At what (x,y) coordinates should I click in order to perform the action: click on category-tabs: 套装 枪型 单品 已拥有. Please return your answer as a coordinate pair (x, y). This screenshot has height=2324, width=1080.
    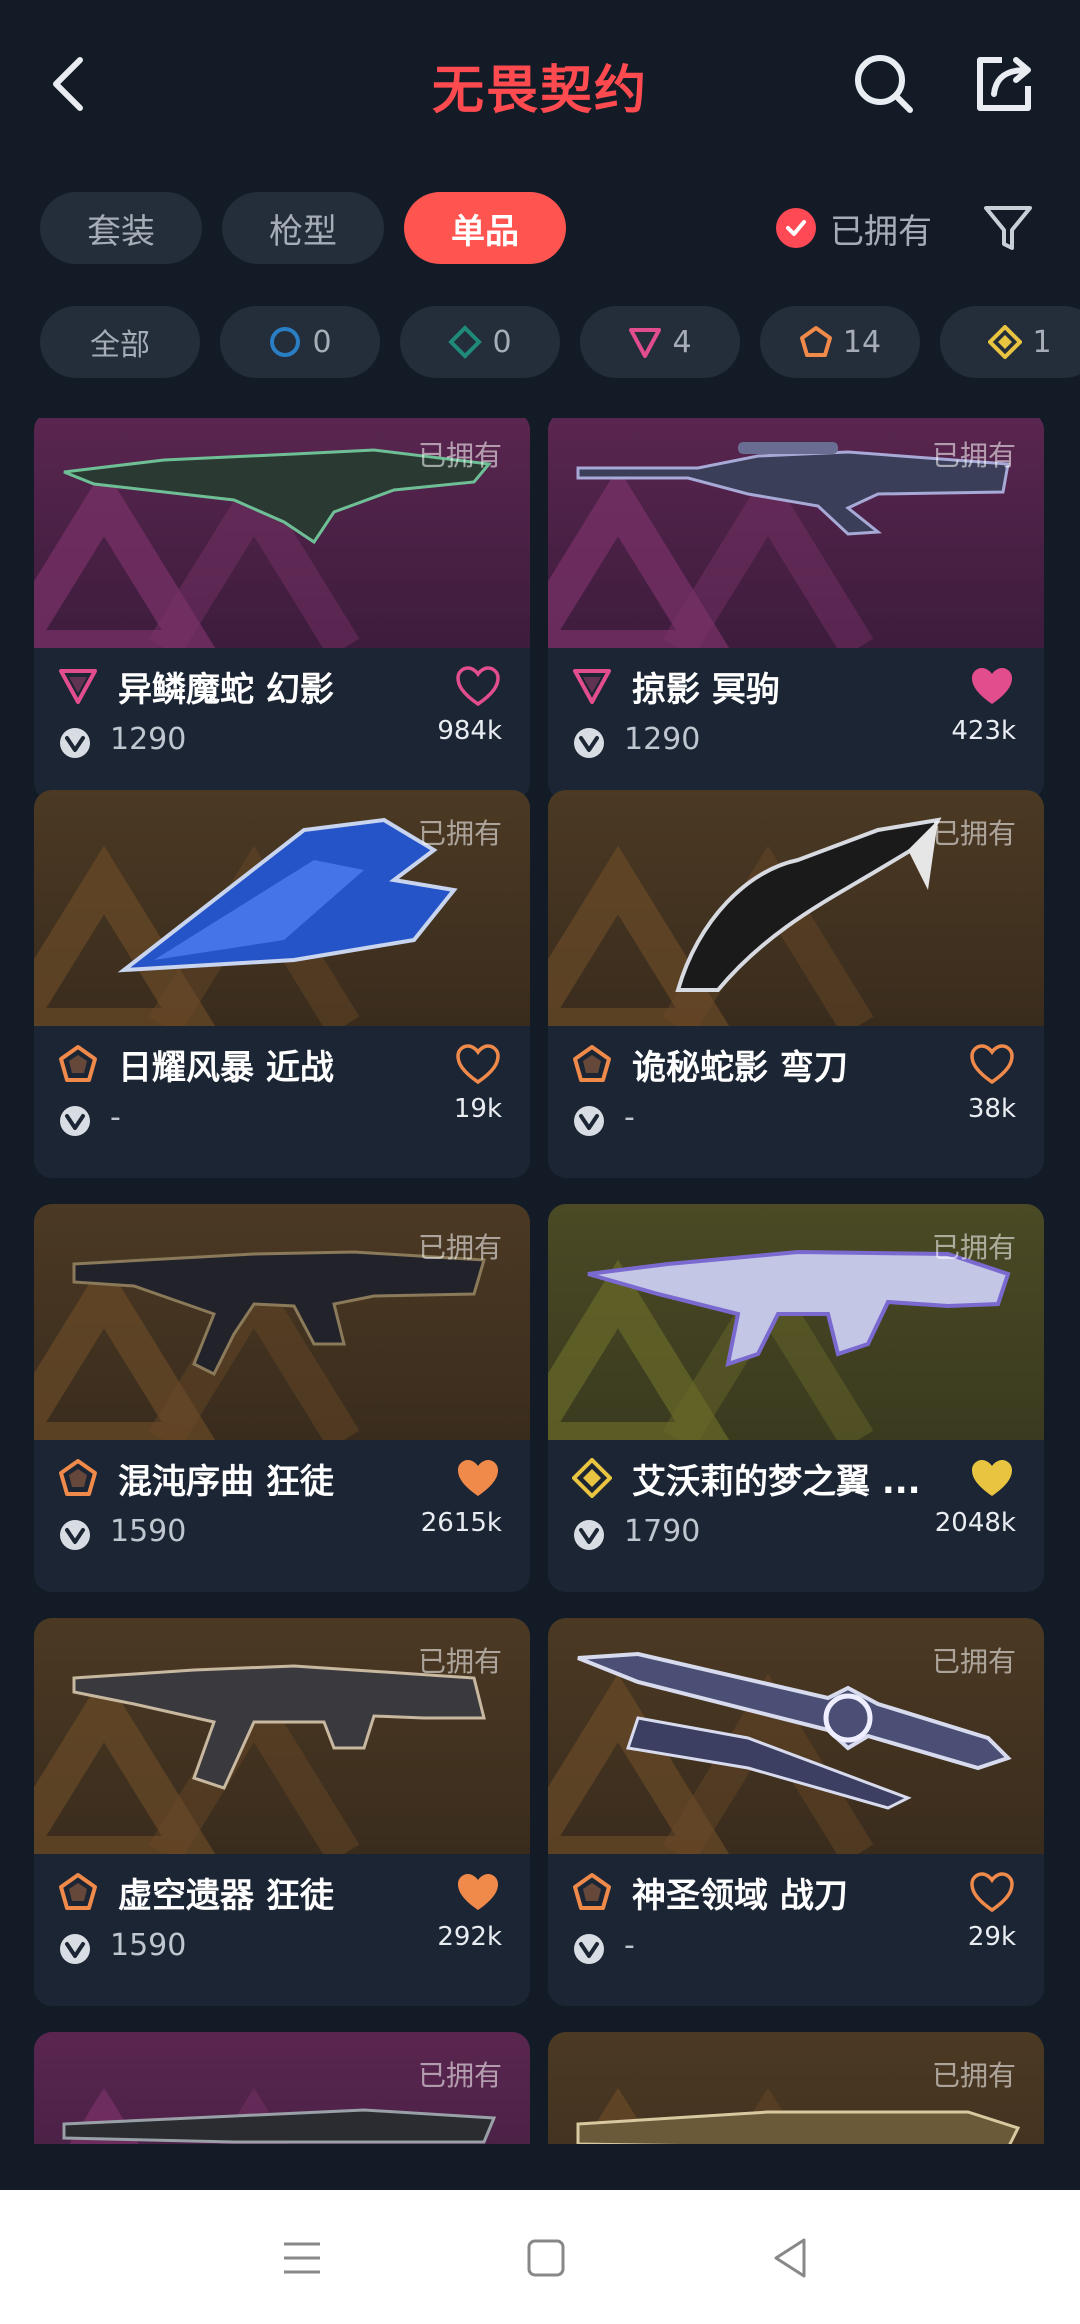
    Looking at the image, I should click on (540, 228).